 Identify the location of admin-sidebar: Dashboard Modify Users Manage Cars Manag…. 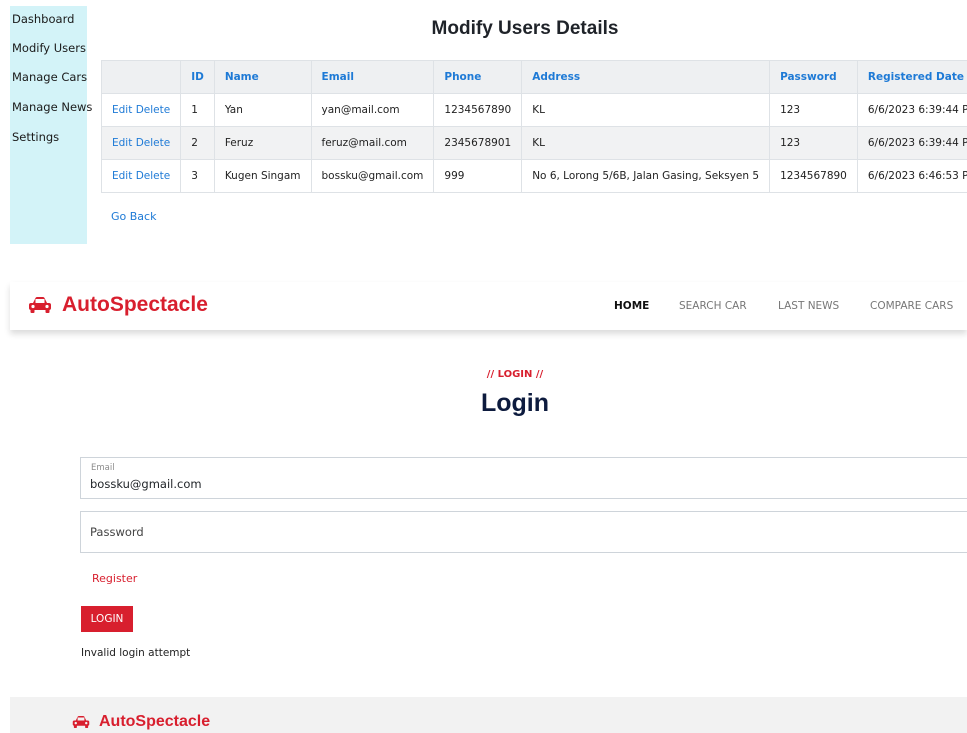
(51, 125).